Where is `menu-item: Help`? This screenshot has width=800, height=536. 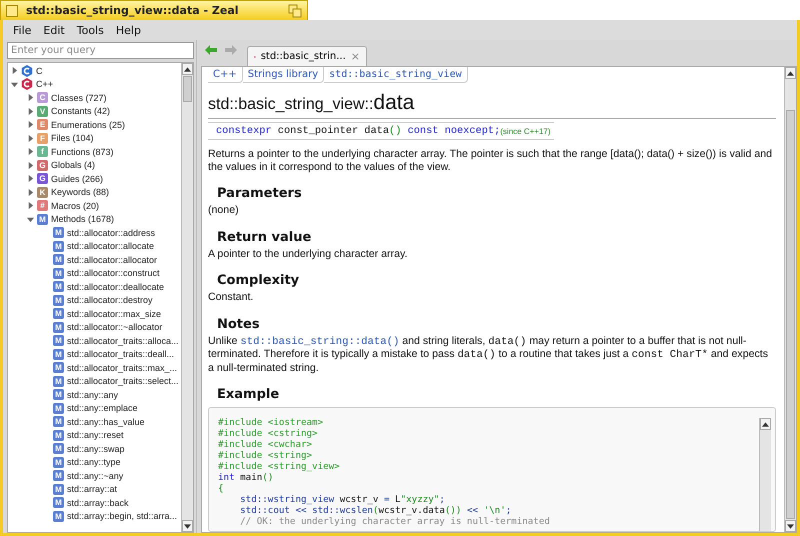
menu-item: Help is located at coordinates (128, 30).